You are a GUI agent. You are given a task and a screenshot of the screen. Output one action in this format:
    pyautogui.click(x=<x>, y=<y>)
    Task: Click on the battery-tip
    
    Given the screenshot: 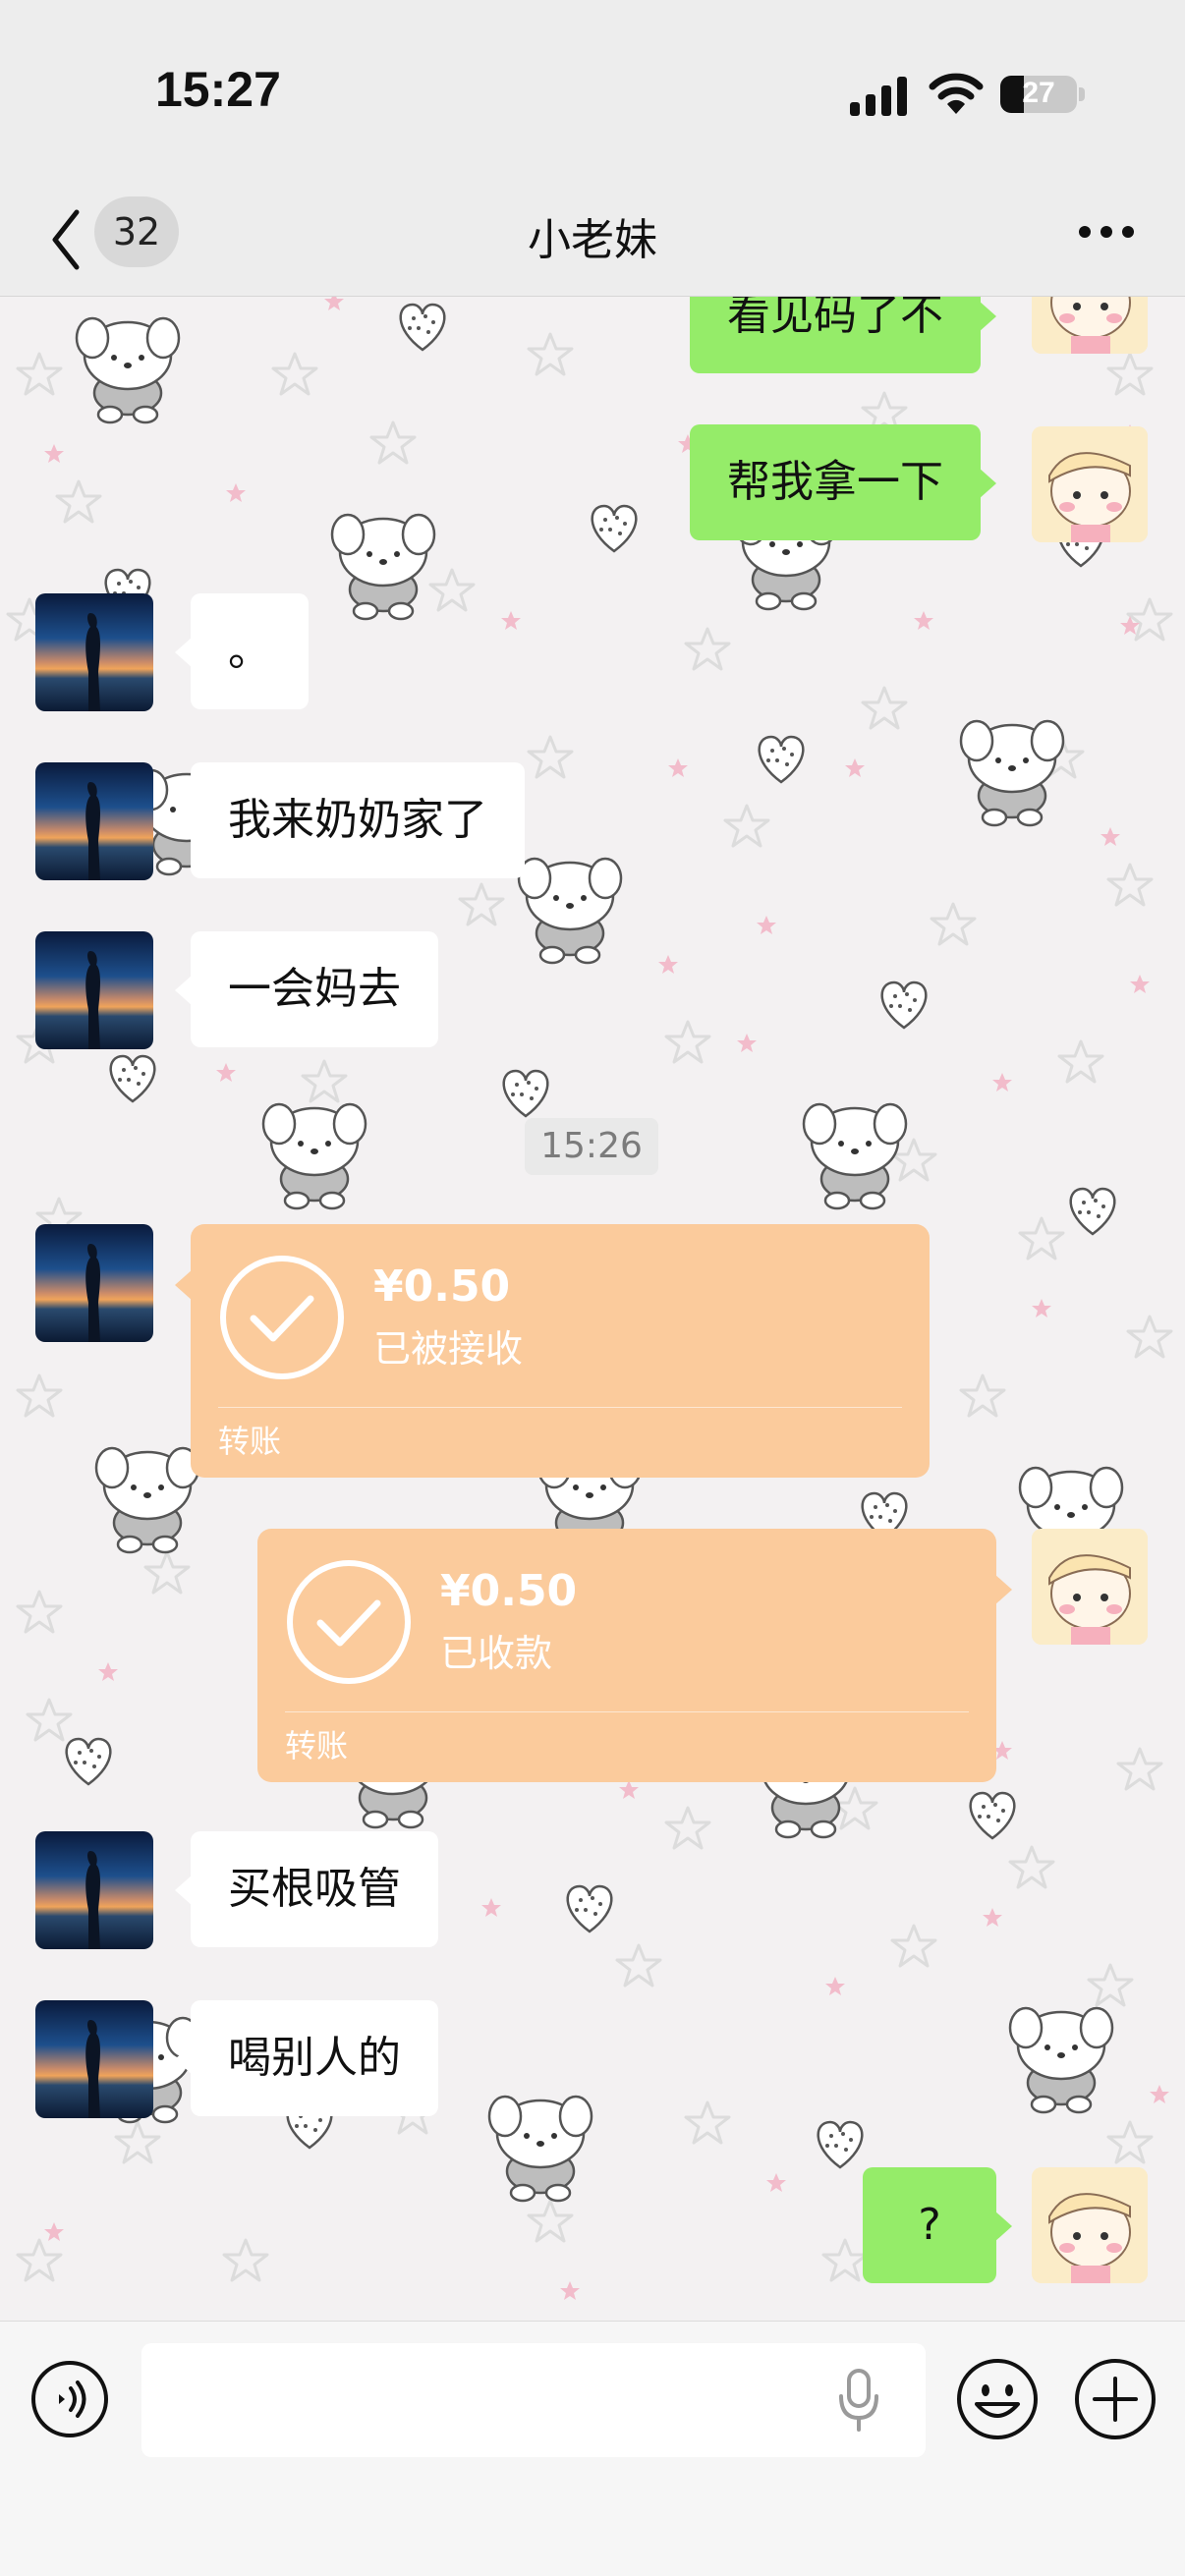 What is the action you would take?
    pyautogui.click(x=1082, y=94)
    